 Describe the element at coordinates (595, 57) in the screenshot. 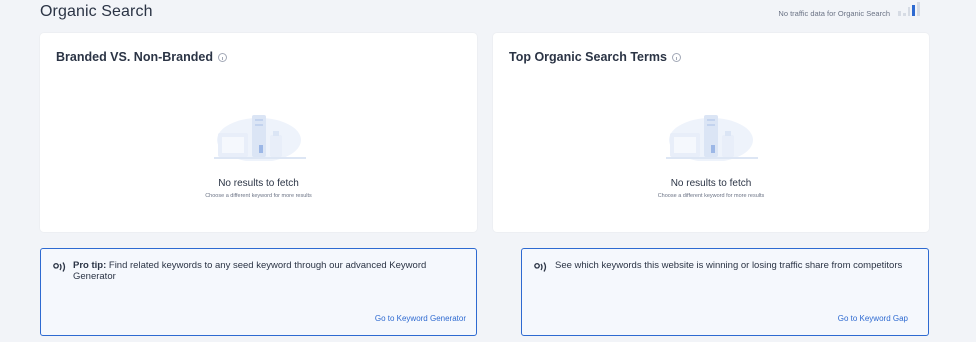

I see `card-title: Top Organic Search Terms` at that location.